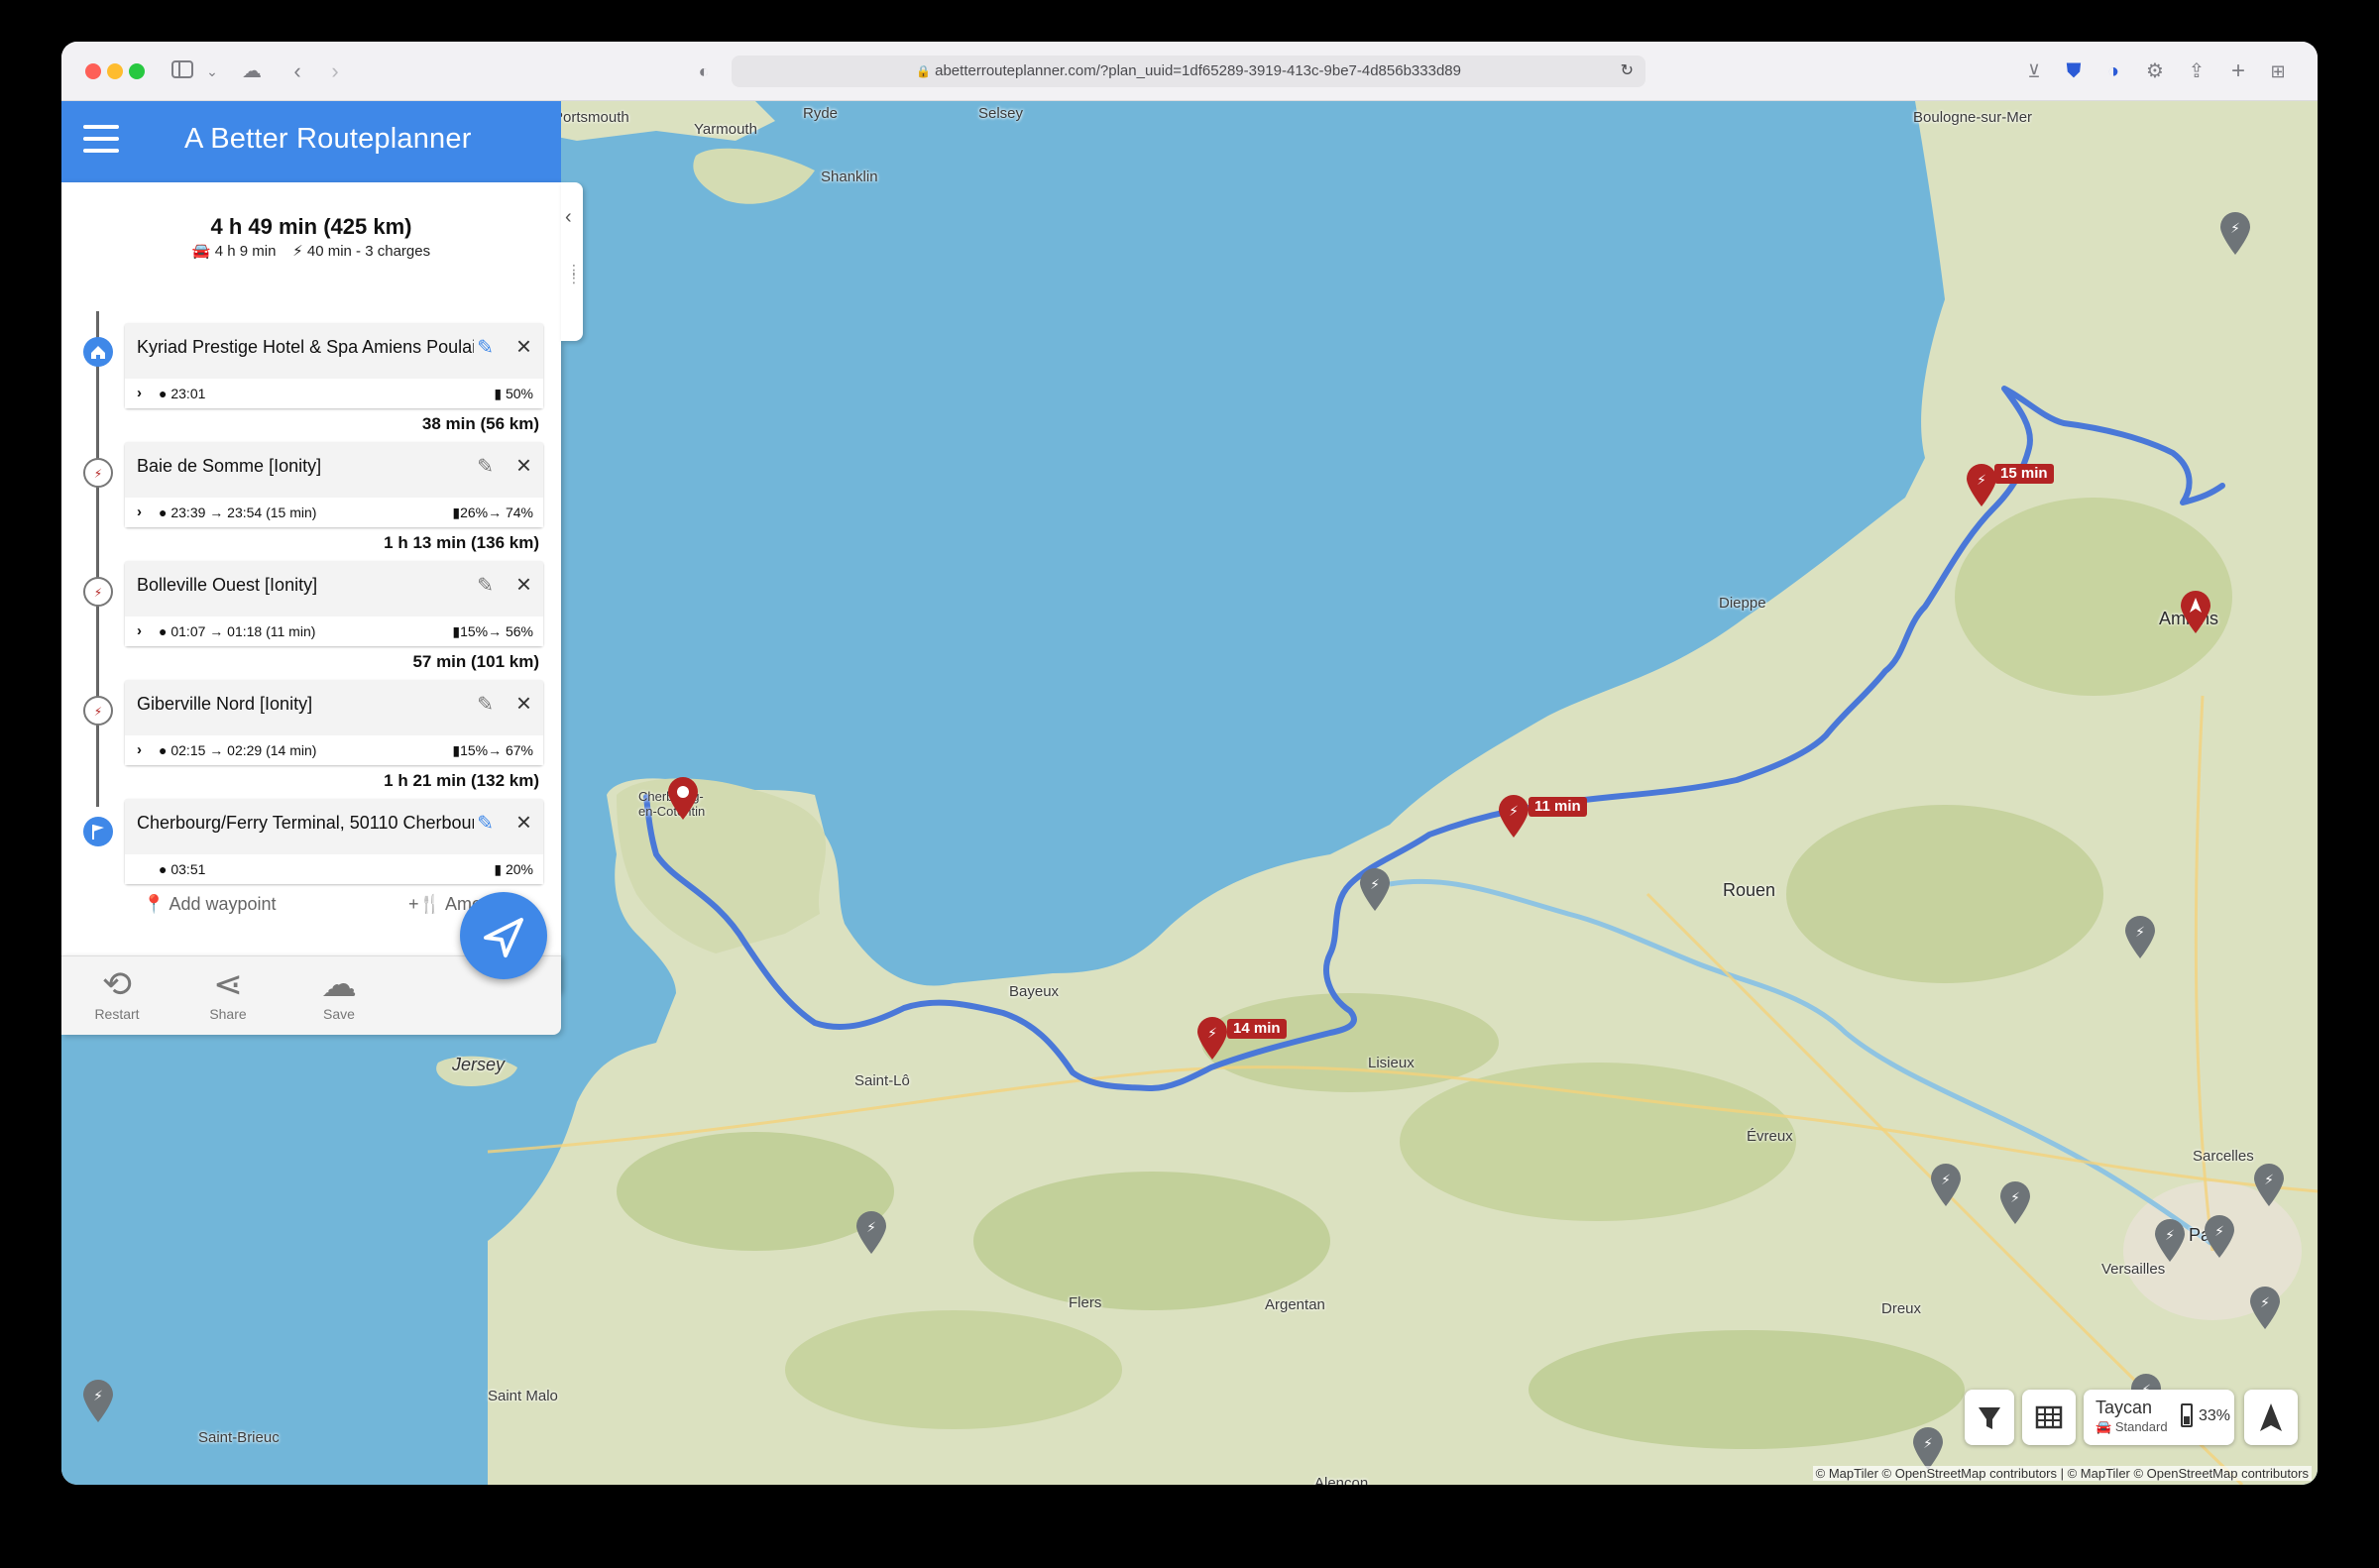  What do you see at coordinates (228, 992) in the screenshot?
I see `share-button: ⋖ Share` at bounding box center [228, 992].